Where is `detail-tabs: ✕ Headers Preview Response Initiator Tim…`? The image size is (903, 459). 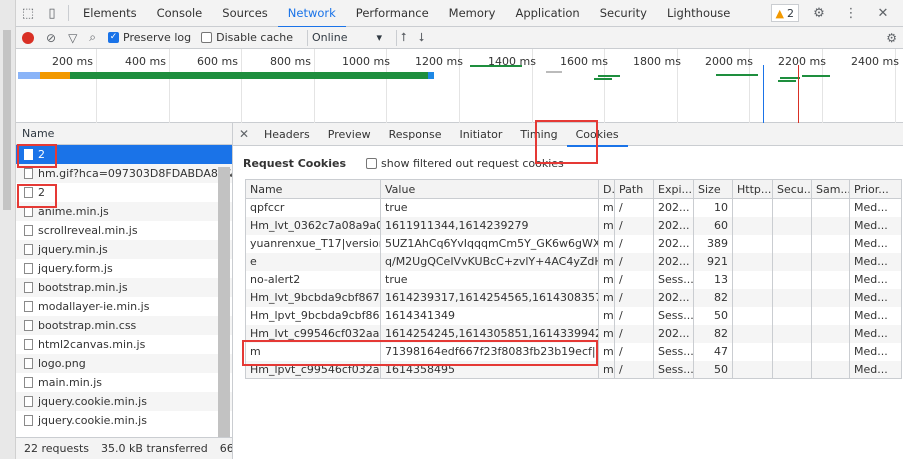
detail-tabs: ✕ Headers Preview Response Initiator Tim… is located at coordinates (568, 135).